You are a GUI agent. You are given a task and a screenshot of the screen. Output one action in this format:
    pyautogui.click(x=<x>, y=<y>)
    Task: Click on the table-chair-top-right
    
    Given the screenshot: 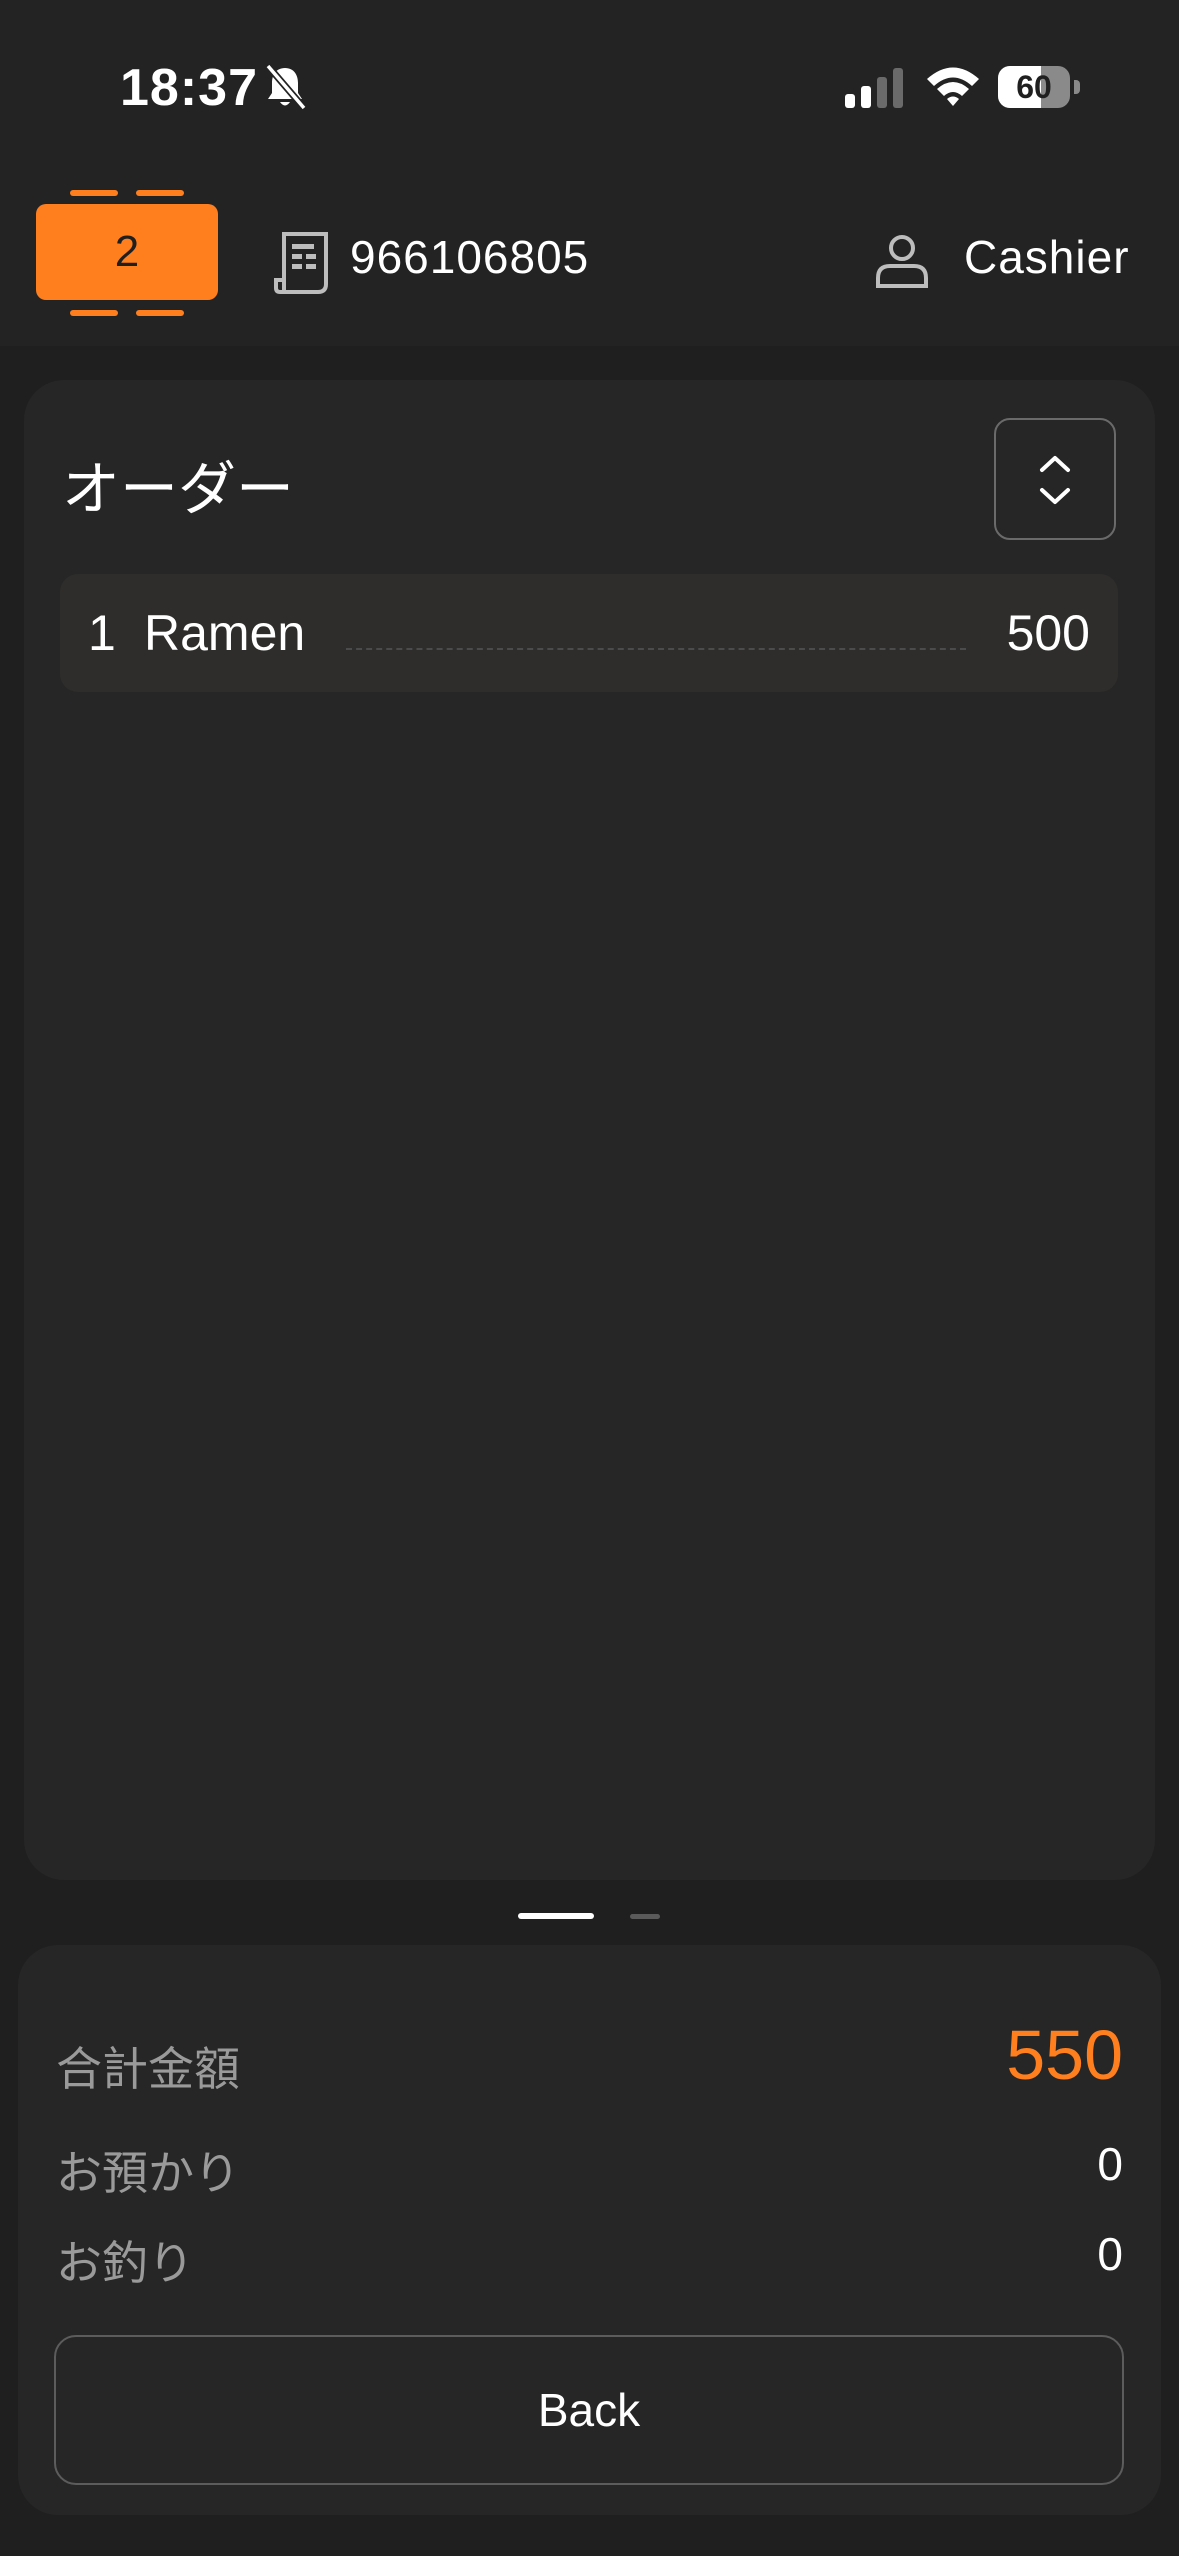 What is the action you would take?
    pyautogui.click(x=160, y=193)
    